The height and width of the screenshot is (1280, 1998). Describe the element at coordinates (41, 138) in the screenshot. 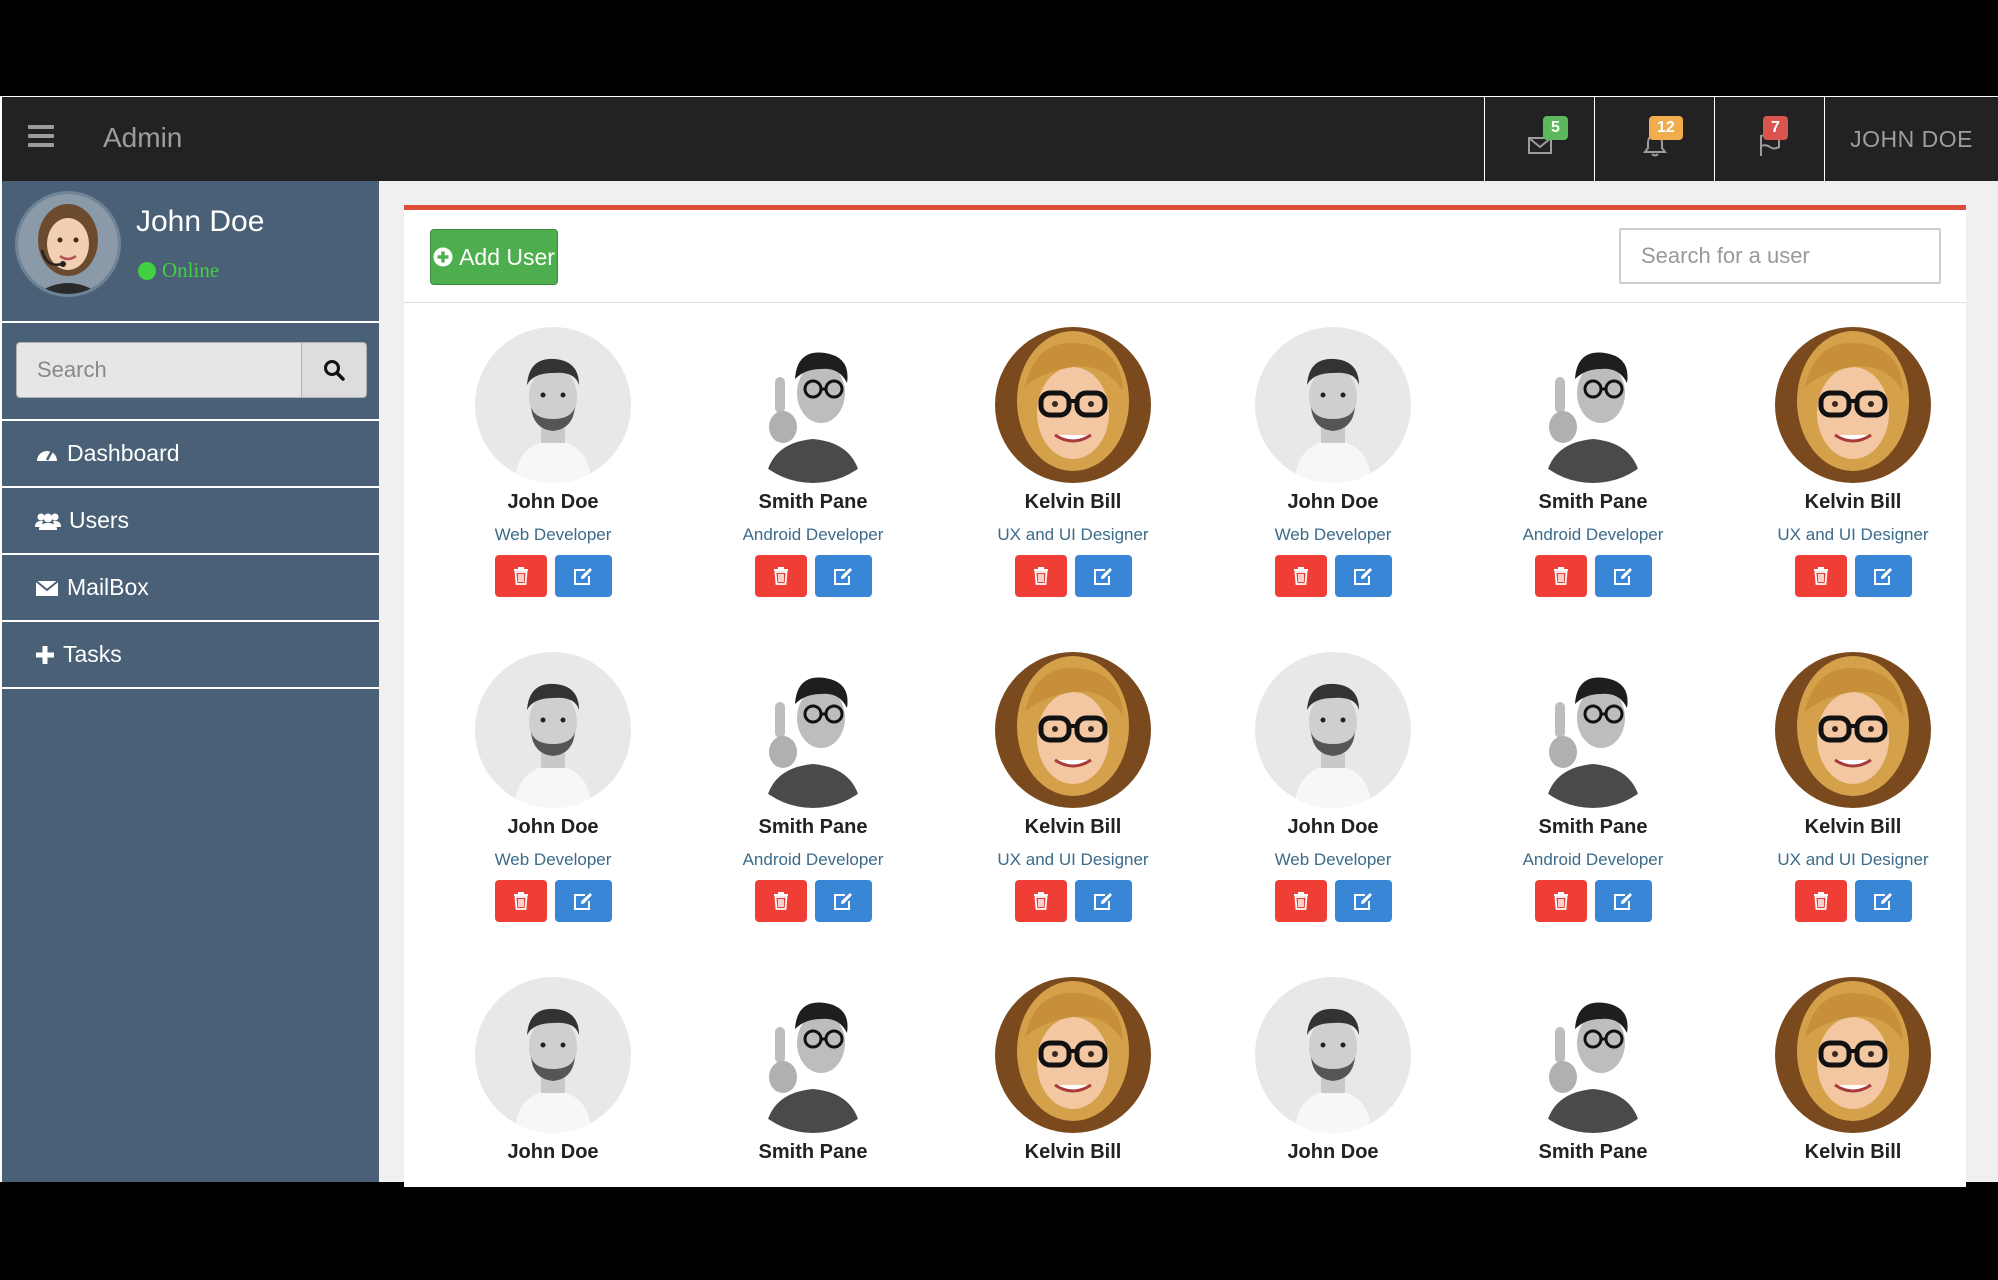

I see `hamburger-menu-icon` at that location.